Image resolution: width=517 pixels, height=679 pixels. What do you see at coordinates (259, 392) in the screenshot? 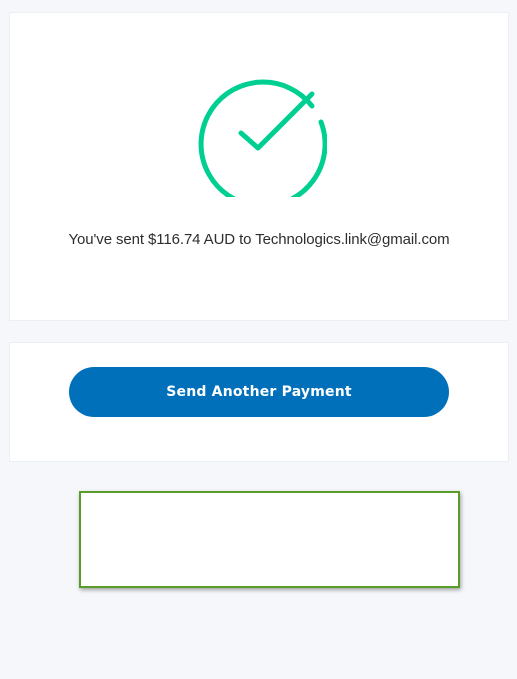
I see `send-another-payment-button: Send Another Payment` at bounding box center [259, 392].